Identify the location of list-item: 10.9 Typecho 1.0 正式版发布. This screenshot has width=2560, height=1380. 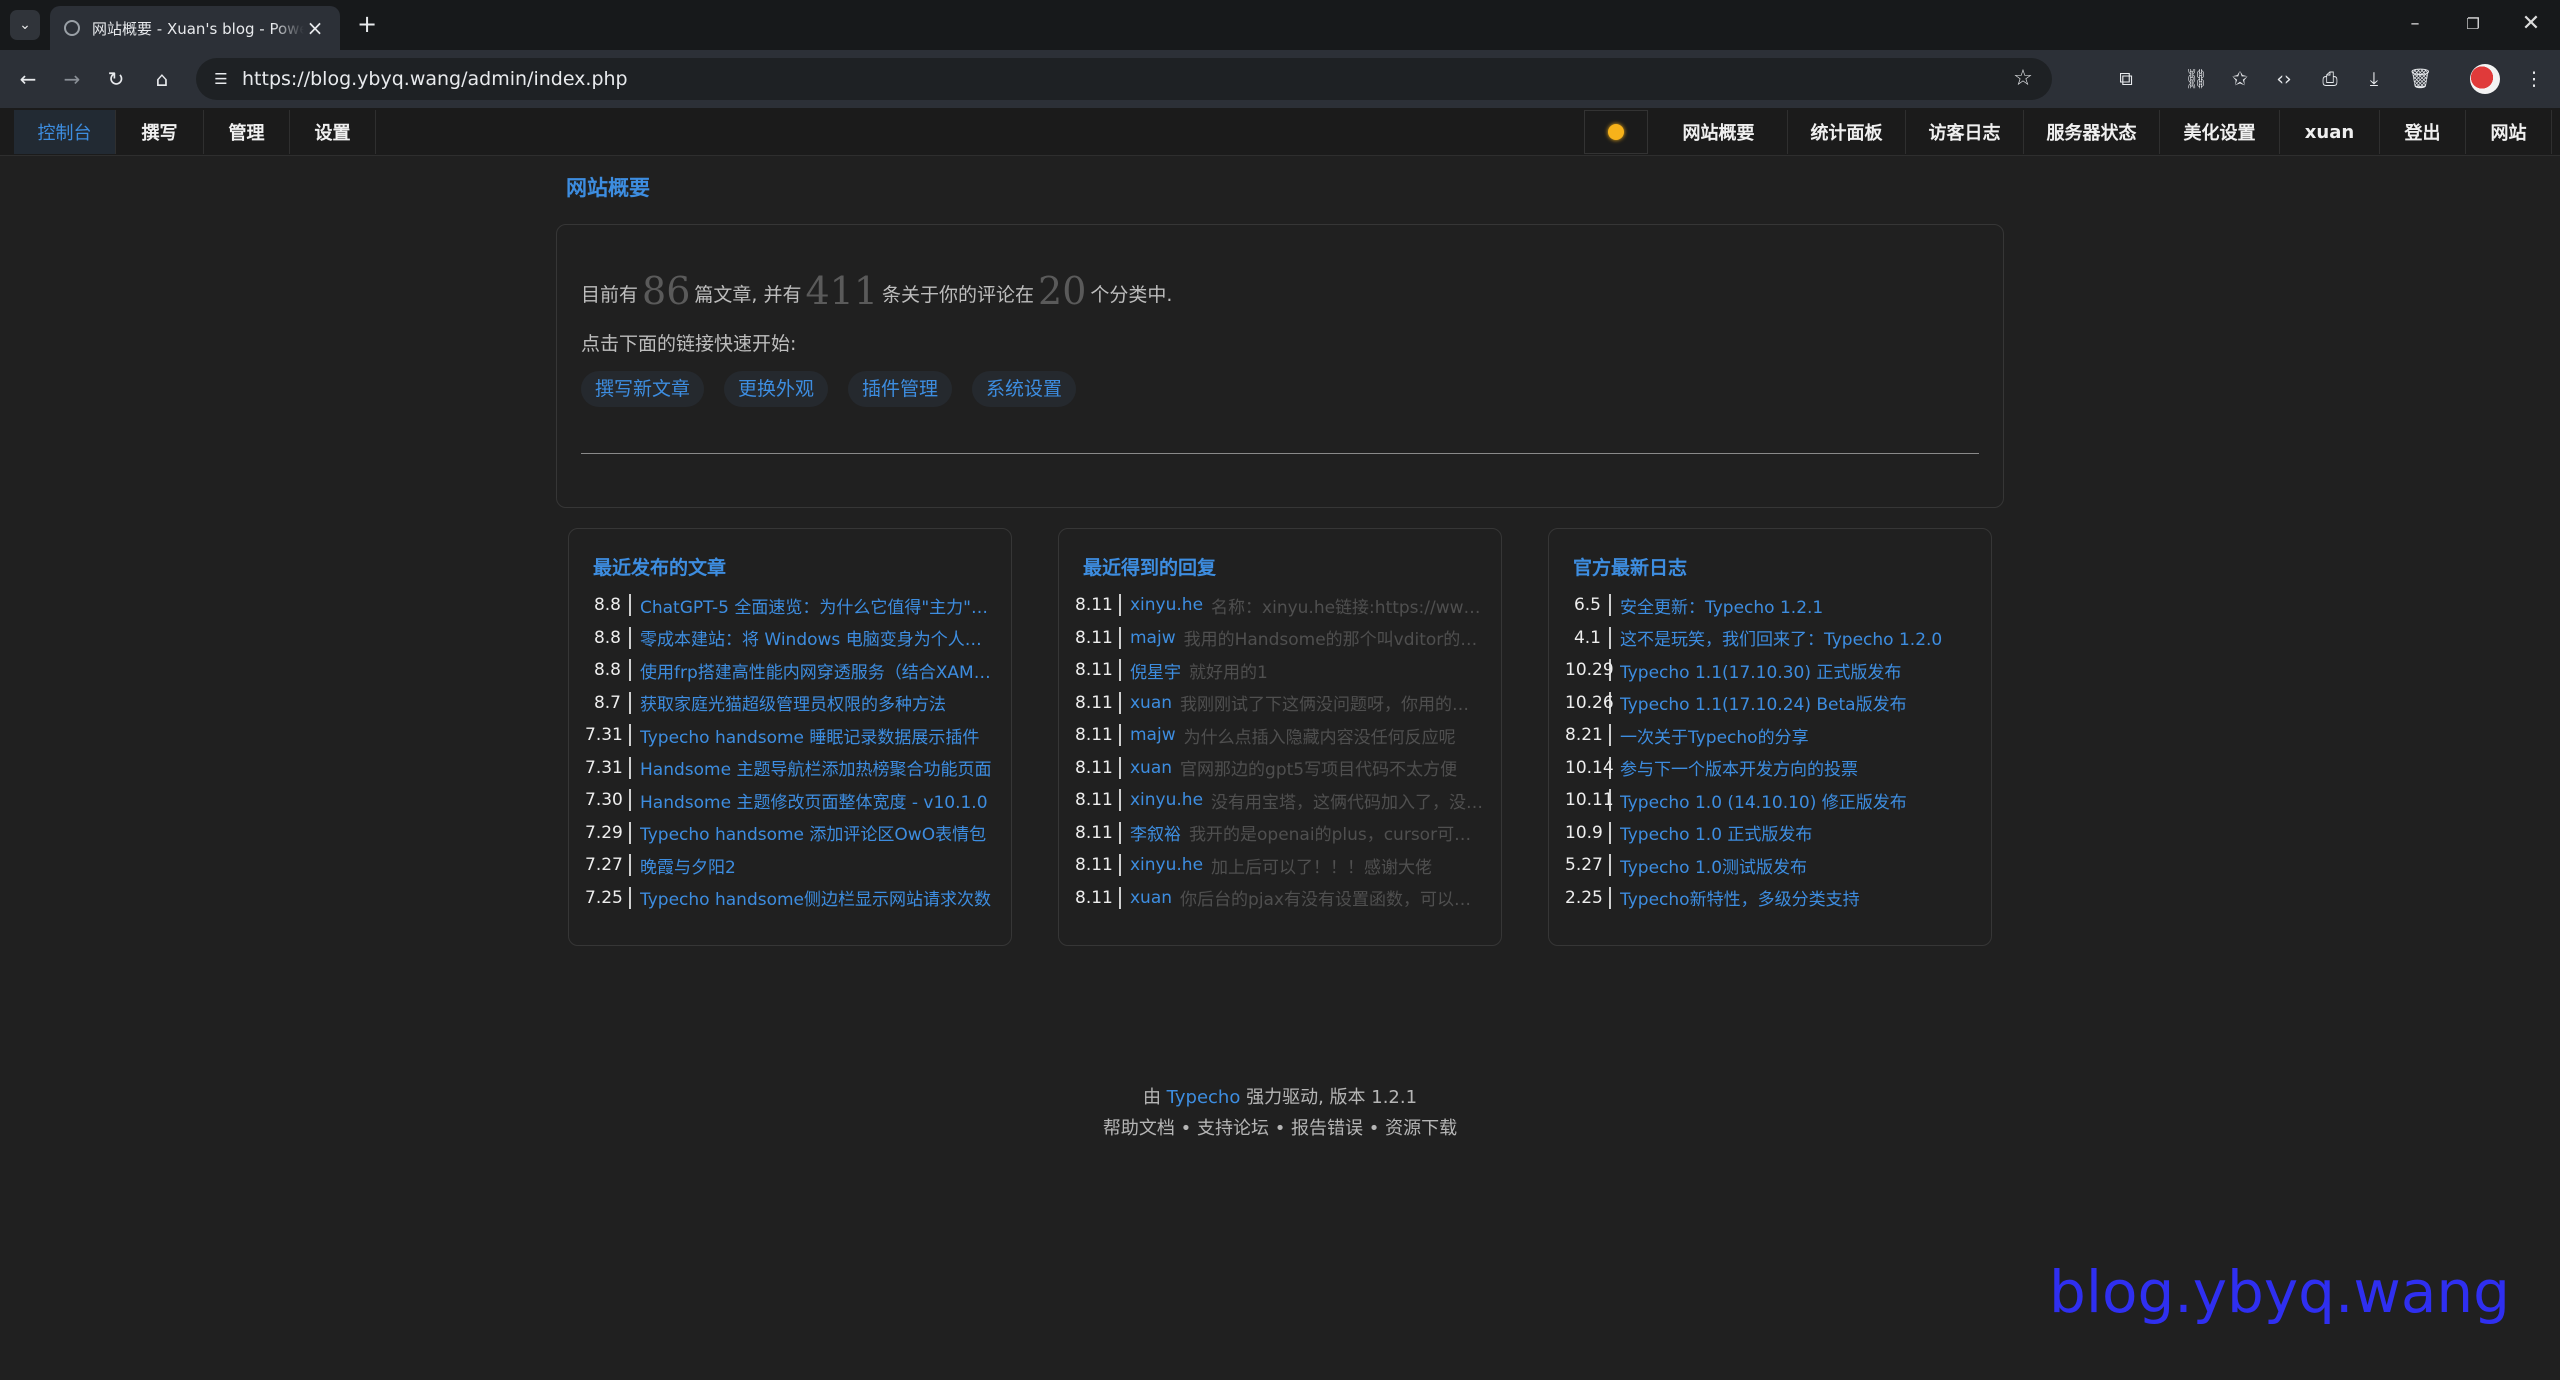
(1770, 833).